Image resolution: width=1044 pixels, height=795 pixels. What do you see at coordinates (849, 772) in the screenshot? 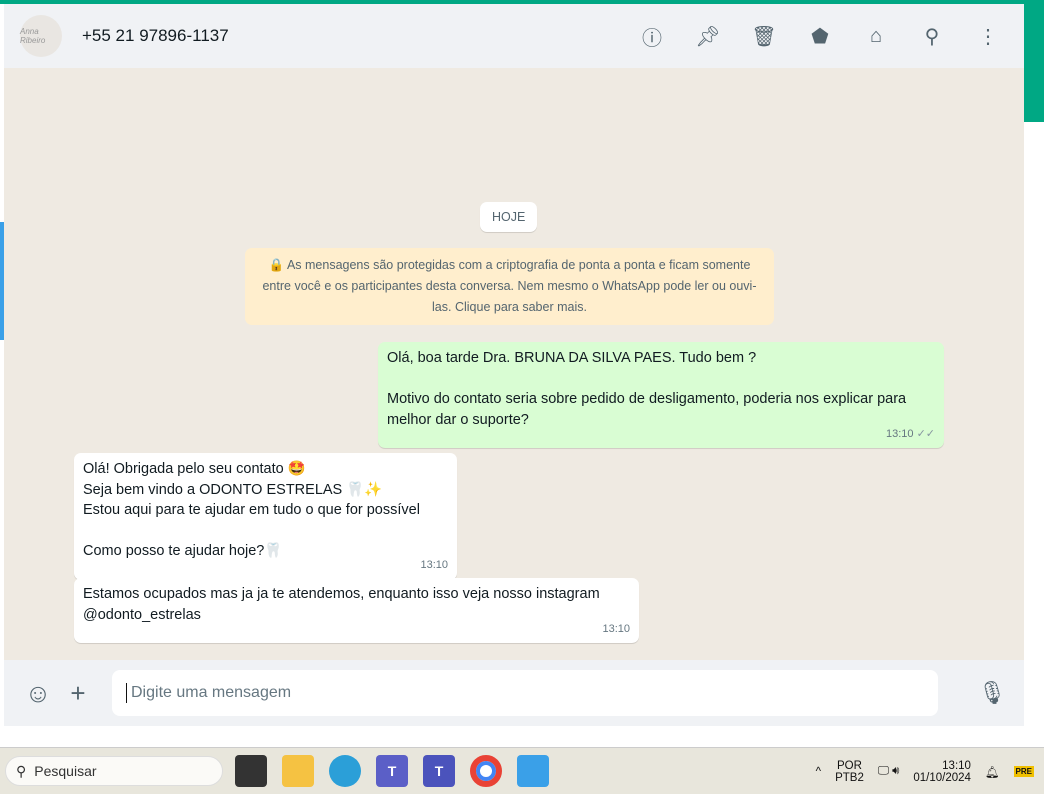
I see `language-indicator: POR PTB2` at bounding box center [849, 772].